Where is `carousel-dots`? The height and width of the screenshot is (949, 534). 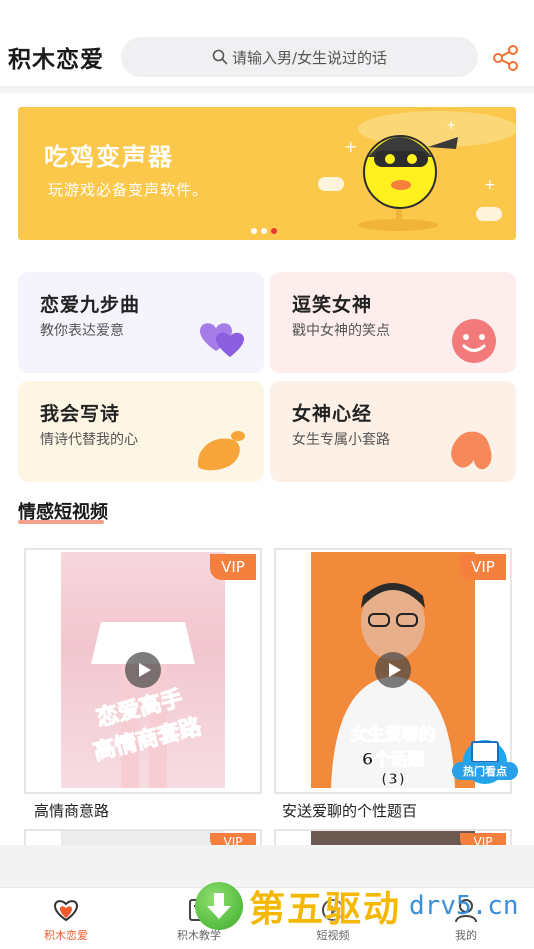 carousel-dots is located at coordinates (264, 231).